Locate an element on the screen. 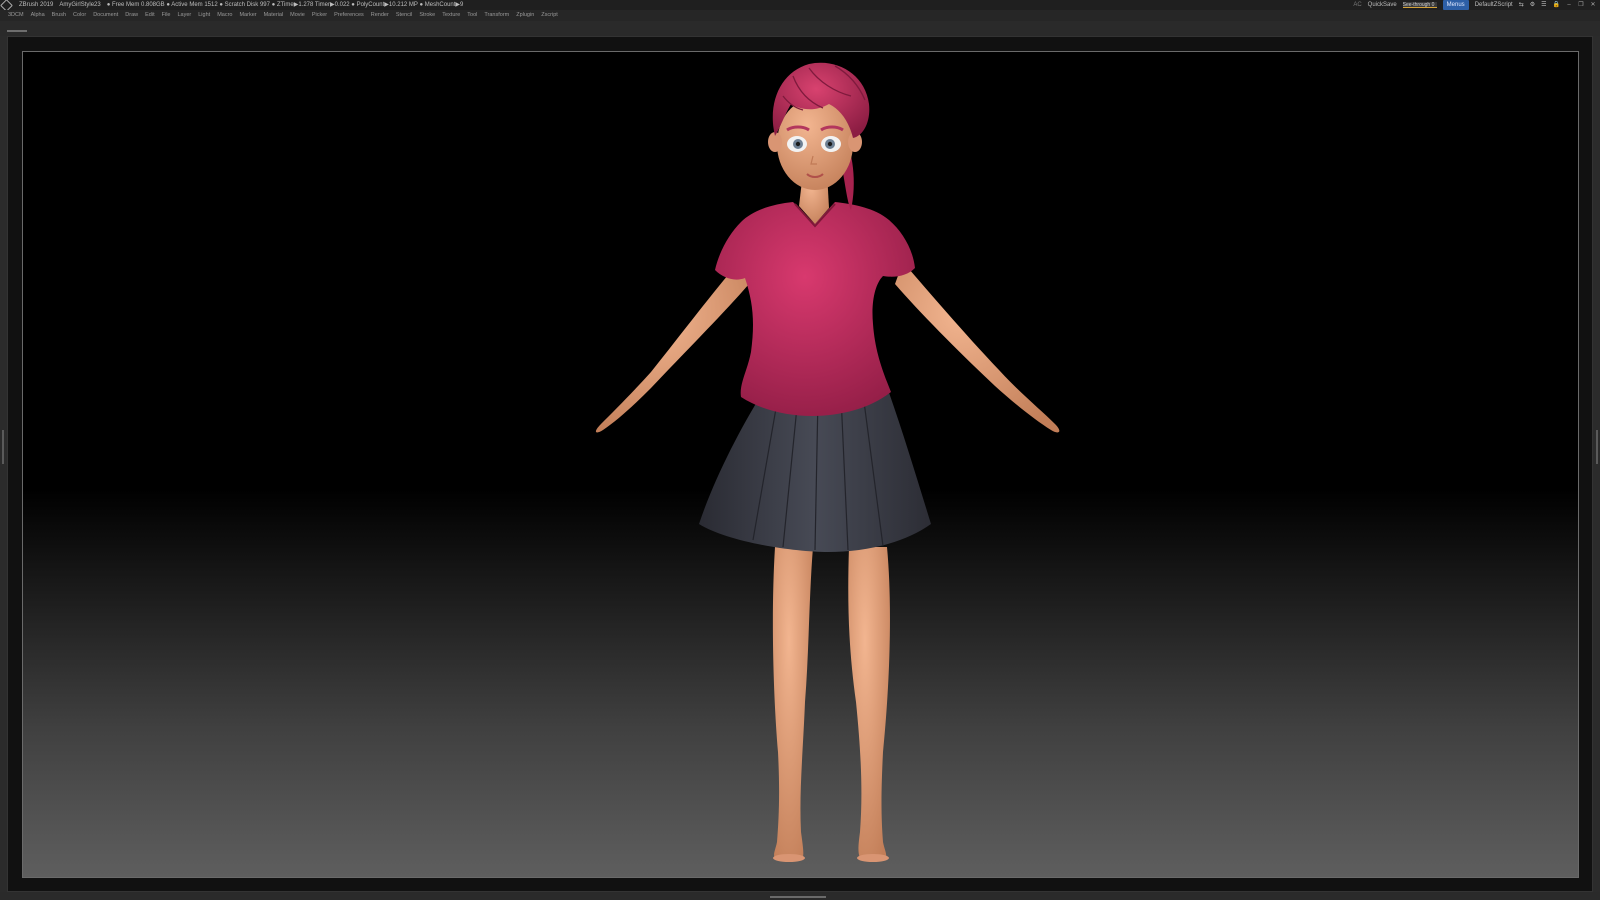 The width and height of the screenshot is (1600, 900). right-tray-handle is located at coordinates (1597, 447).